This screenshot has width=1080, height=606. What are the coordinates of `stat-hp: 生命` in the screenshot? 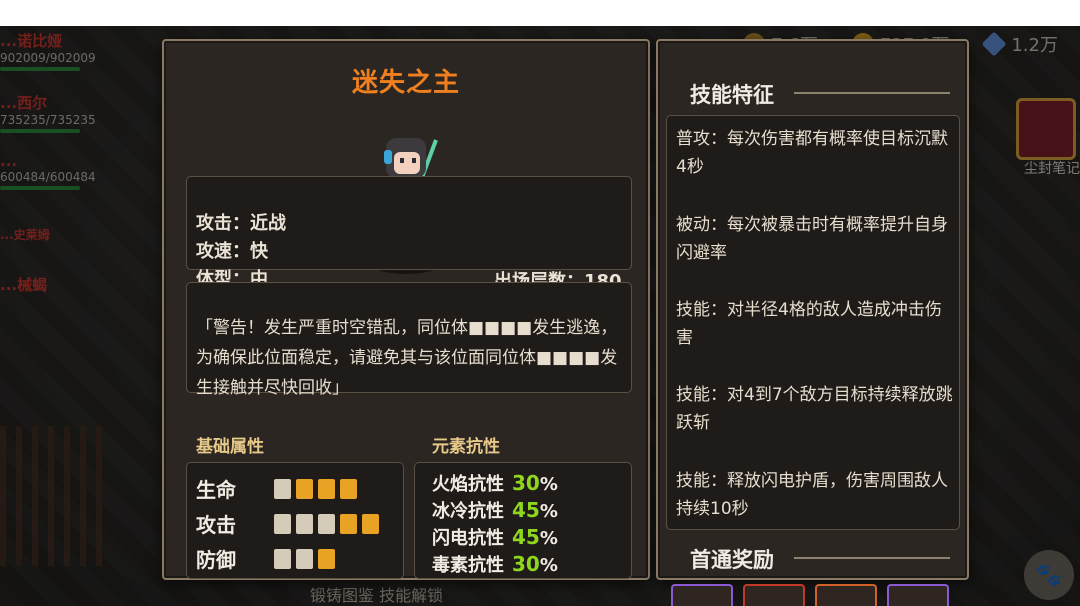 It's located at (276, 488).